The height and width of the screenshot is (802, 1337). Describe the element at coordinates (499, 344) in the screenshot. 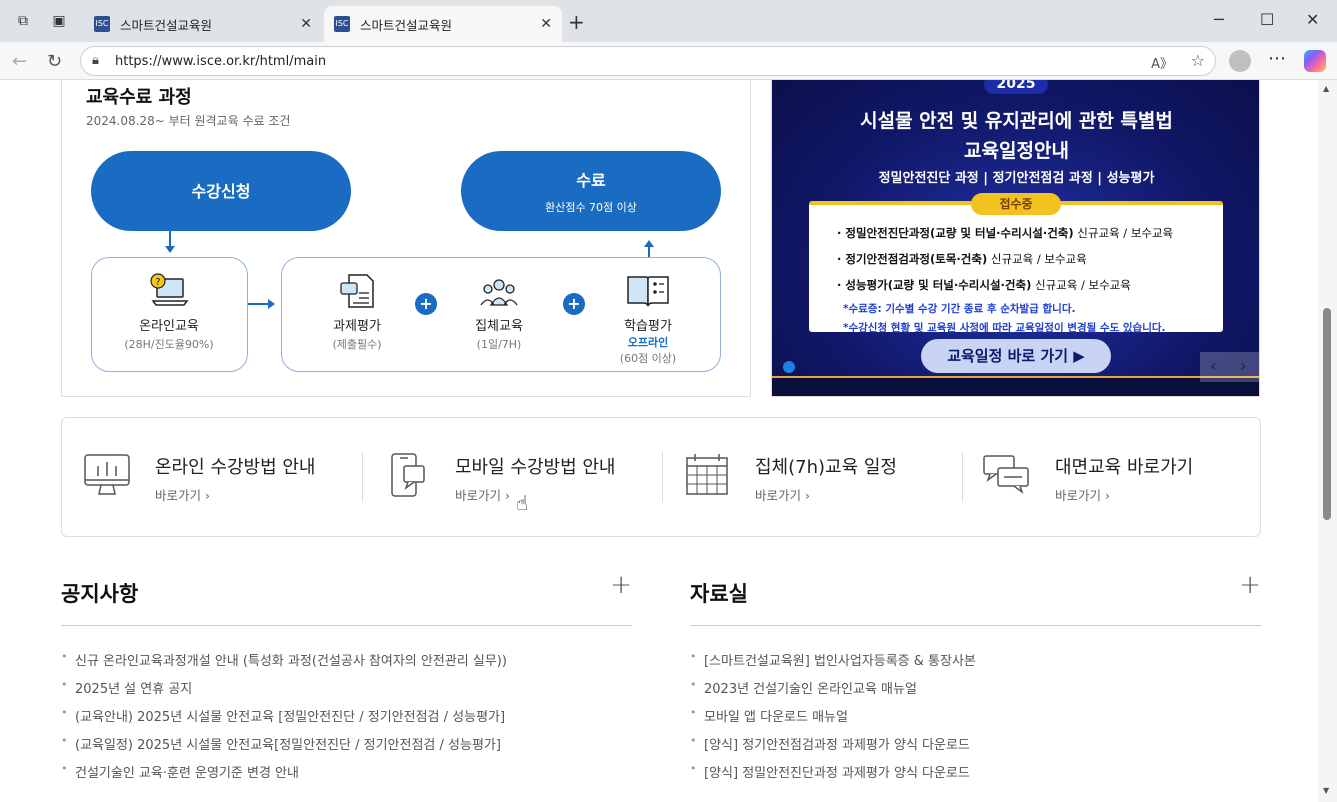

I see `step-sub: (1일/7H)` at that location.